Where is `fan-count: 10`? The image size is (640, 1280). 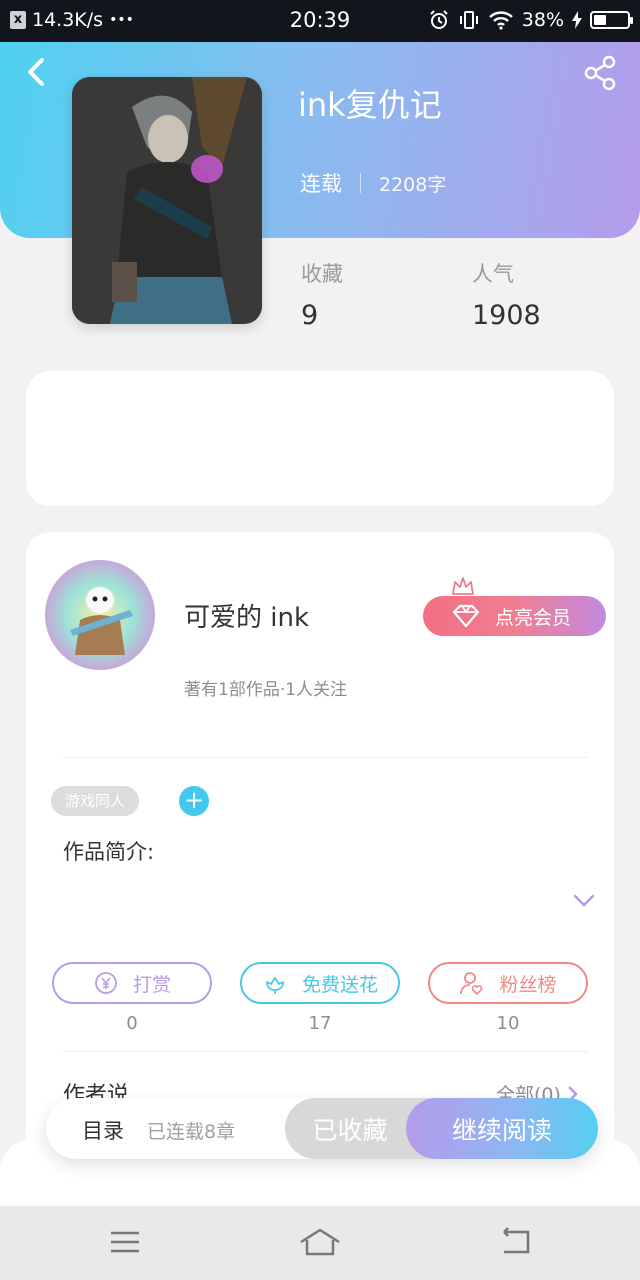 fan-count: 10 is located at coordinates (508, 1023).